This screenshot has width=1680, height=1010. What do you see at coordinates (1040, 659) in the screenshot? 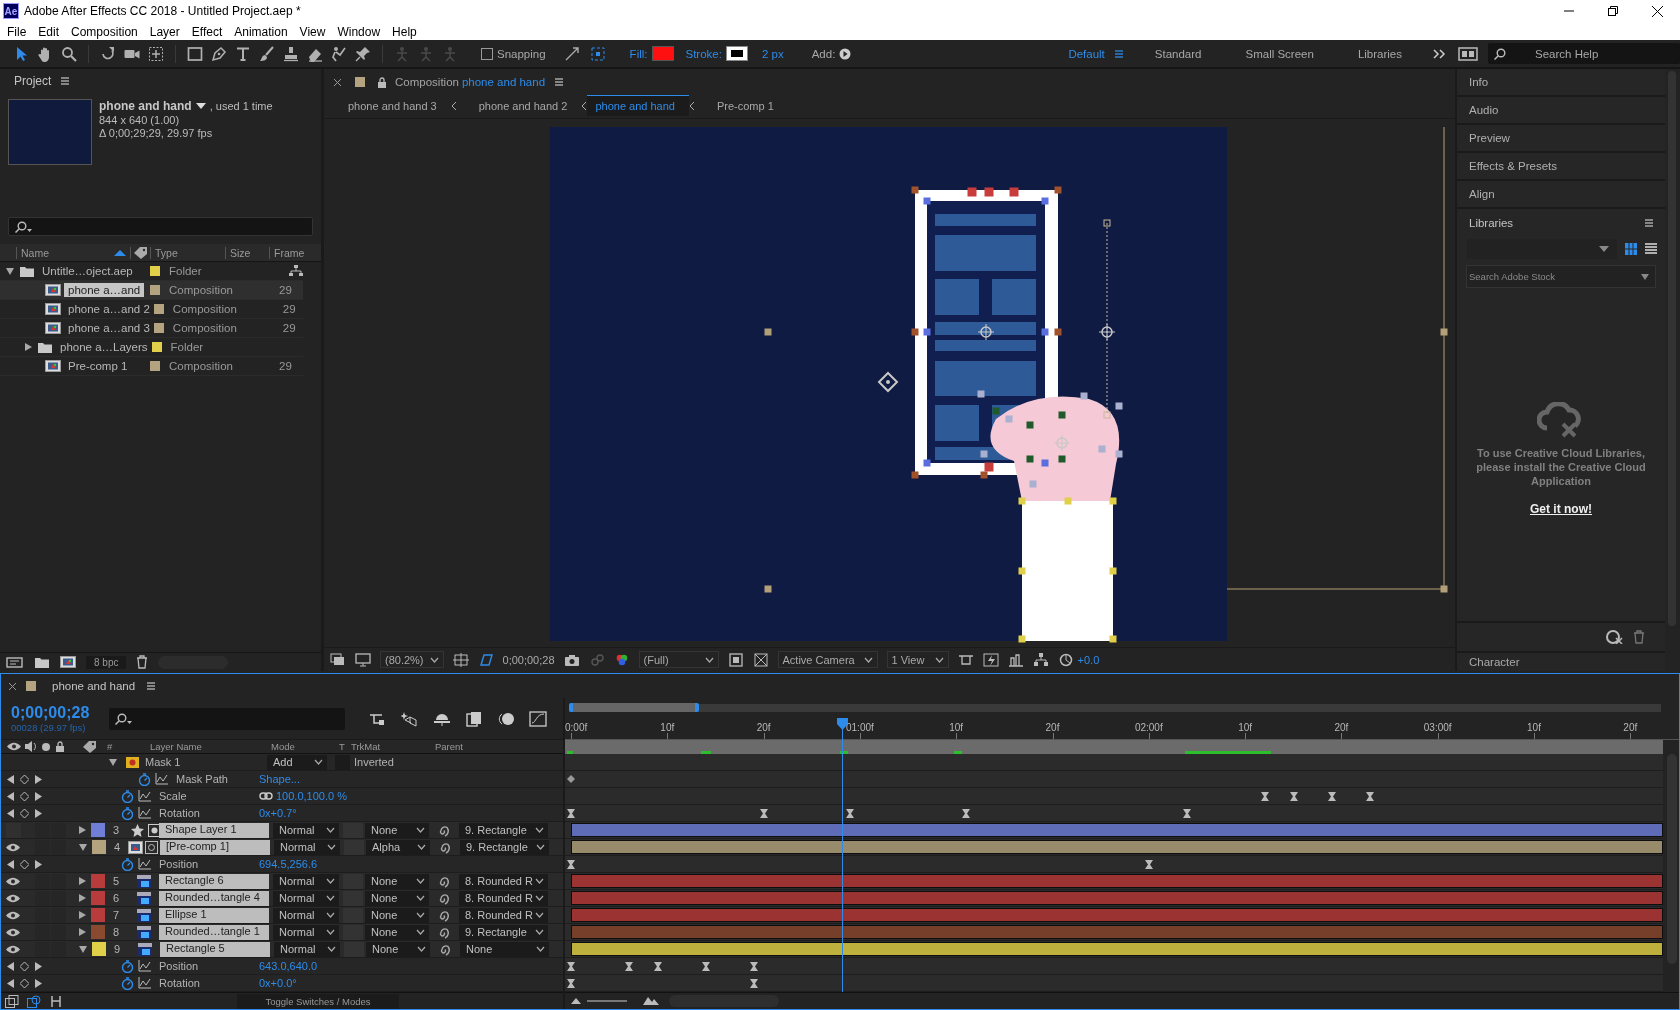
I see `flowchart-icon` at bounding box center [1040, 659].